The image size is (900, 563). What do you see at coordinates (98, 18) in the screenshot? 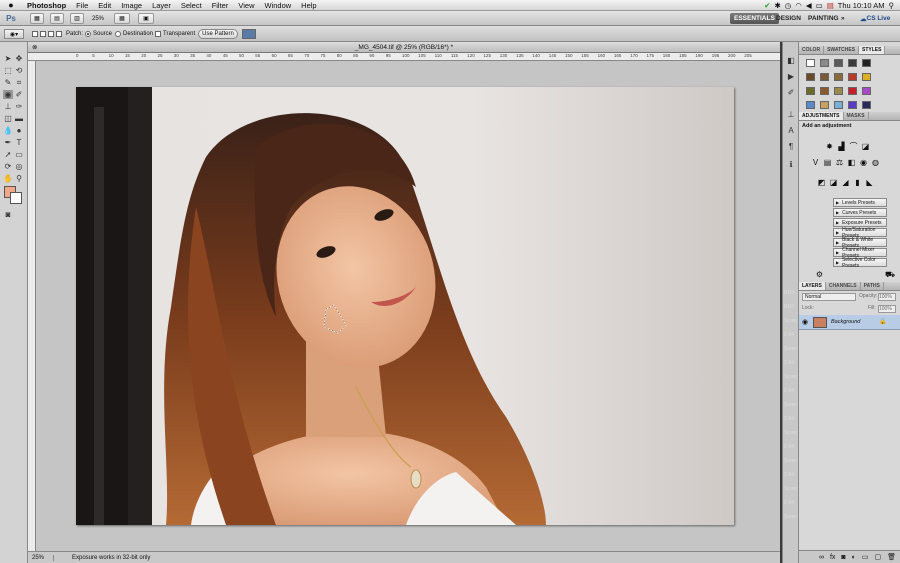
I see `zoom-level-select: 25%` at bounding box center [98, 18].